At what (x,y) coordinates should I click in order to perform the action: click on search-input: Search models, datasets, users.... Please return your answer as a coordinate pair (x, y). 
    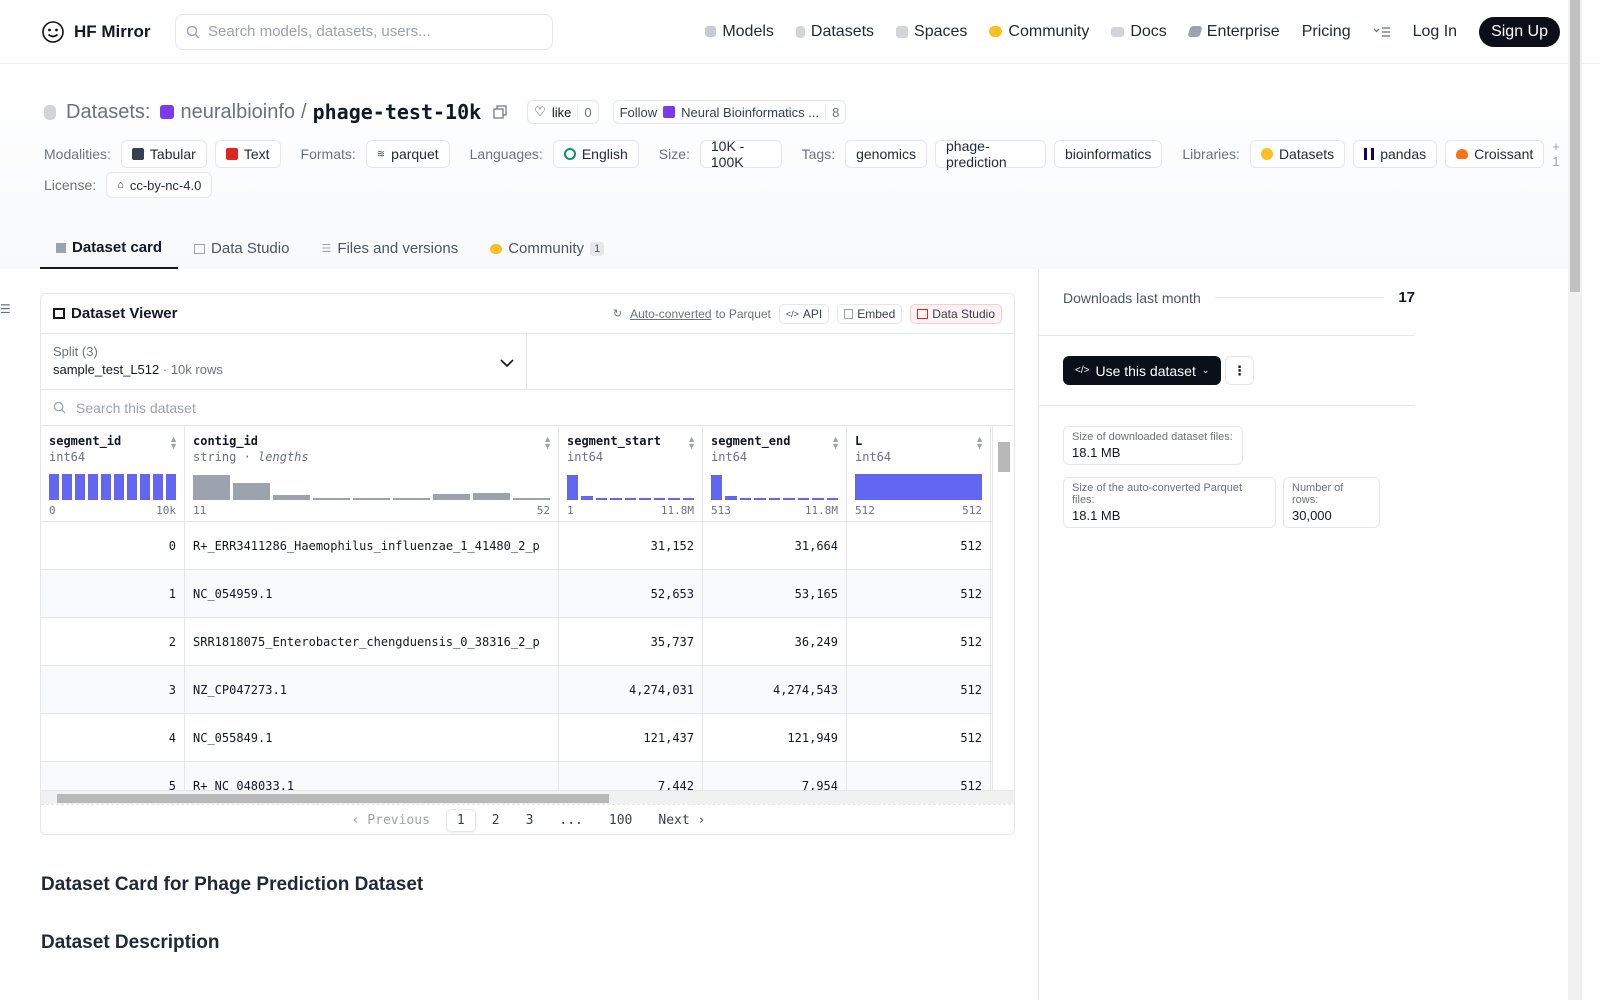
    Looking at the image, I should click on (364, 31).